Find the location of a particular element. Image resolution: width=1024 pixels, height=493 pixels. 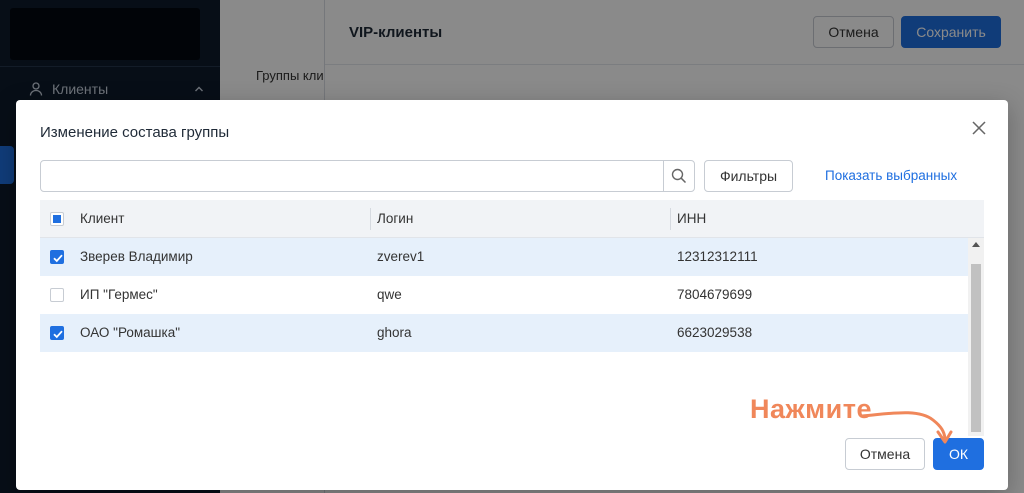

filters-button: Фильтры is located at coordinates (748, 176).